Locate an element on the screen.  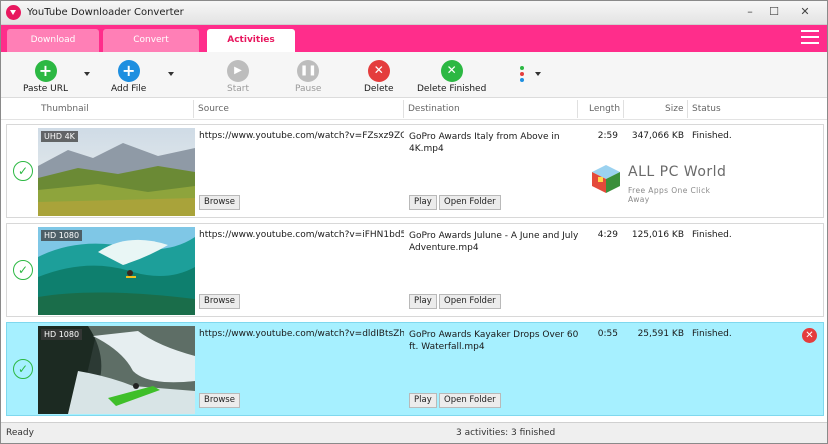
column-length: Length is located at coordinates (604, 109).